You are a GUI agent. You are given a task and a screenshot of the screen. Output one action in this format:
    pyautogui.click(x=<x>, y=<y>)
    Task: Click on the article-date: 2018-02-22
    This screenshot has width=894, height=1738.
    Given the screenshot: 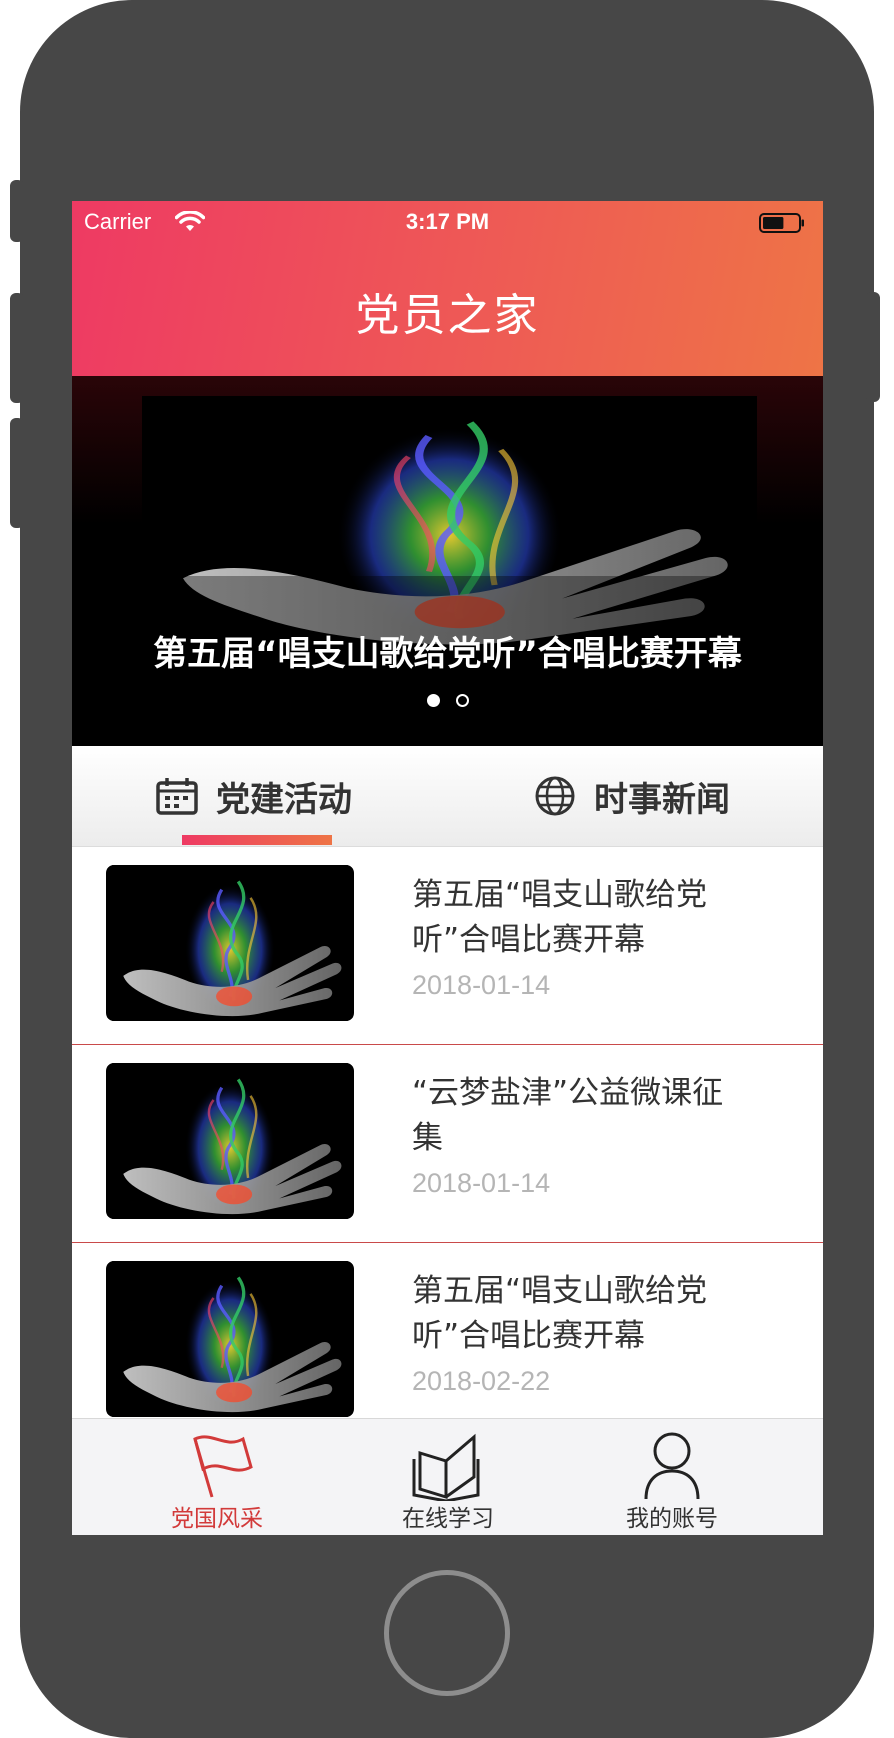 What is the action you would take?
    pyautogui.click(x=481, y=1381)
    